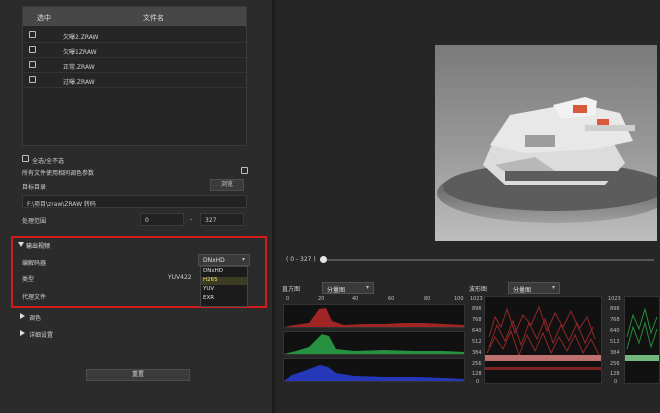  What do you see at coordinates (615, 320) in the screenshot?
I see `waveform-y-tick: 768` at bounding box center [615, 320].